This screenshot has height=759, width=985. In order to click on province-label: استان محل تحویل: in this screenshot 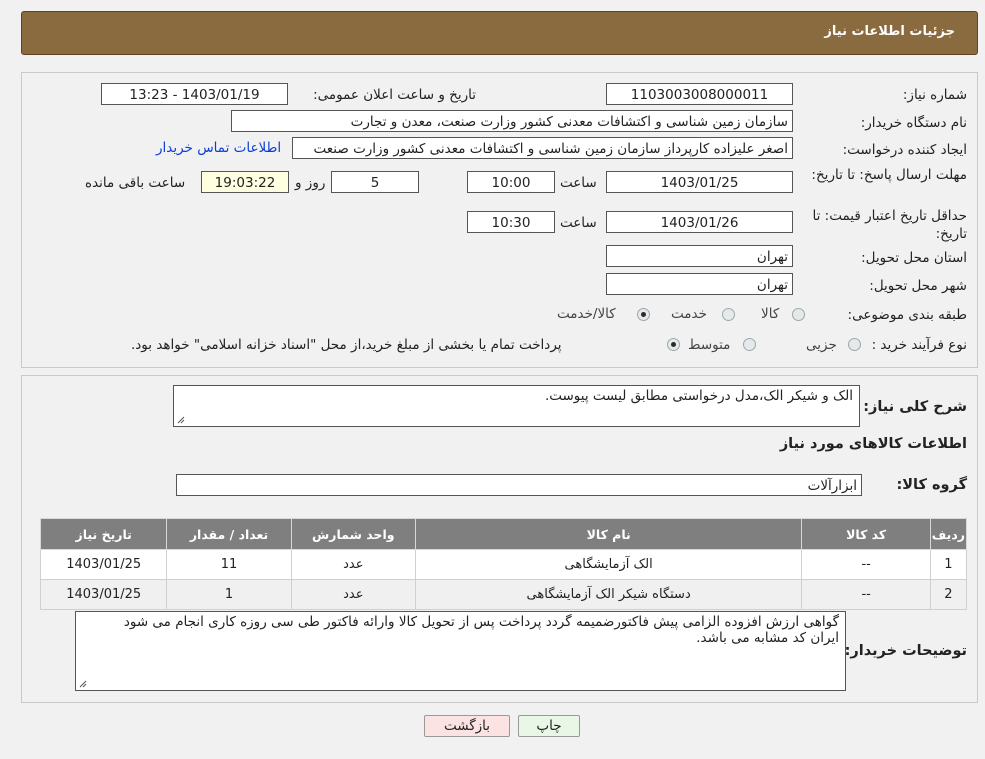, I will do `click(914, 258)`.